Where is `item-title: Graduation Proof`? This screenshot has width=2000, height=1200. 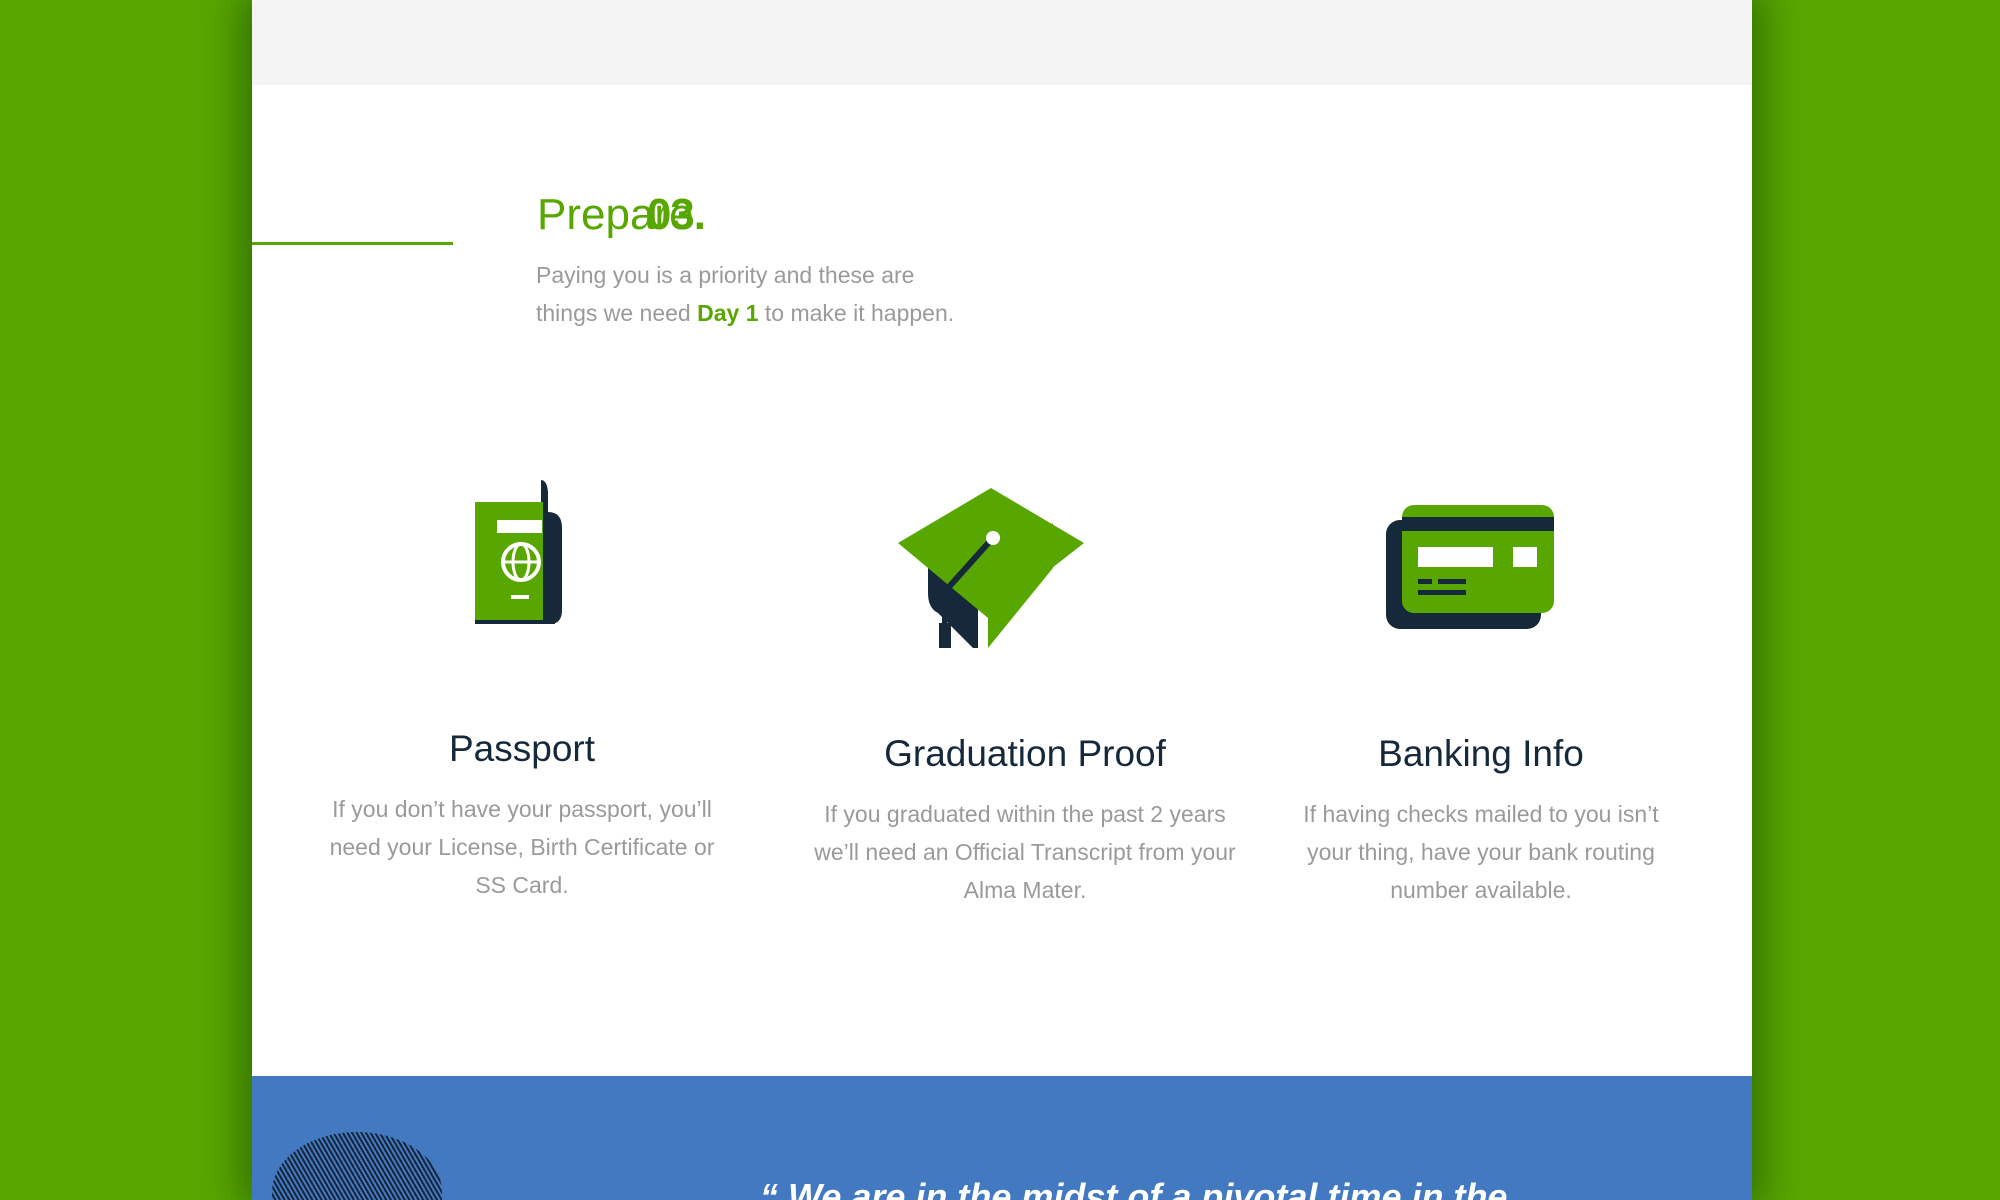
item-title: Graduation Proof is located at coordinates (1025, 753).